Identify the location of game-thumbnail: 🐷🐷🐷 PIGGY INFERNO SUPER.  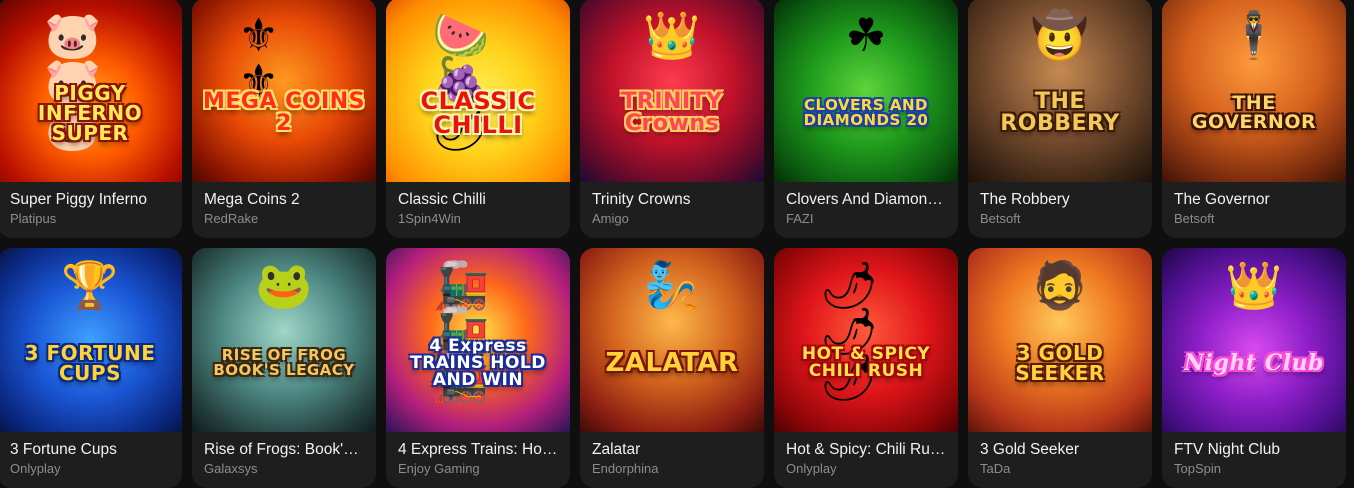
(91, 91).